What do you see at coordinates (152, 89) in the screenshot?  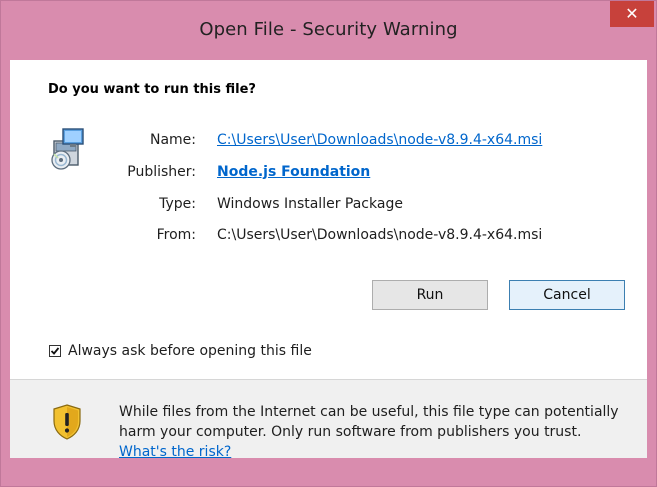 I see `dialog-question: Do you want to run this file?` at bounding box center [152, 89].